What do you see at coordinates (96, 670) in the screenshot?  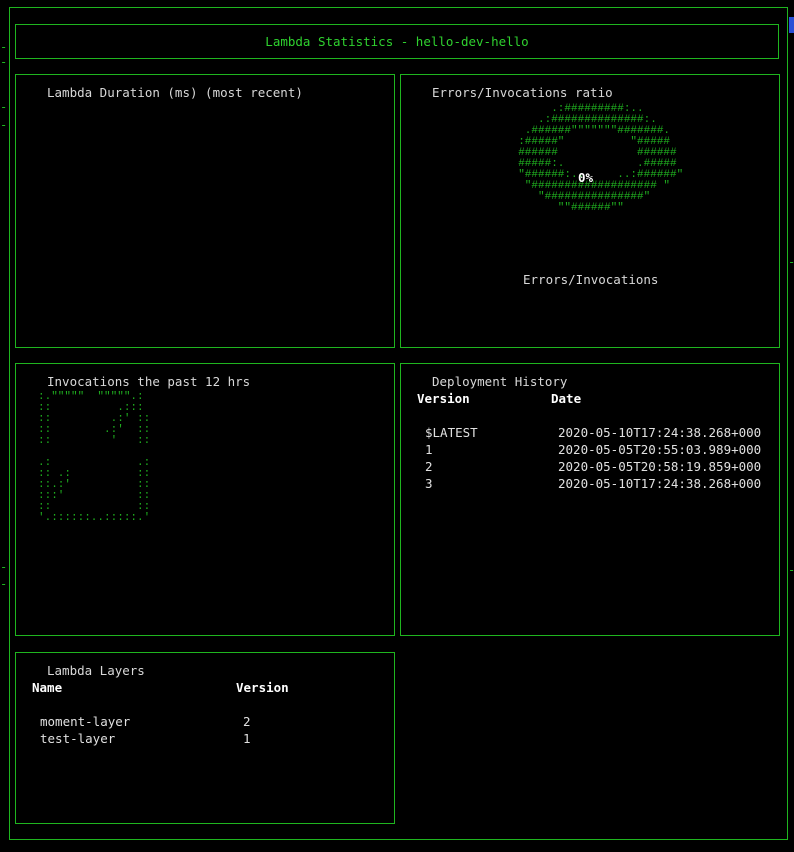 I see `layers-panel-title: Lambda Layers` at bounding box center [96, 670].